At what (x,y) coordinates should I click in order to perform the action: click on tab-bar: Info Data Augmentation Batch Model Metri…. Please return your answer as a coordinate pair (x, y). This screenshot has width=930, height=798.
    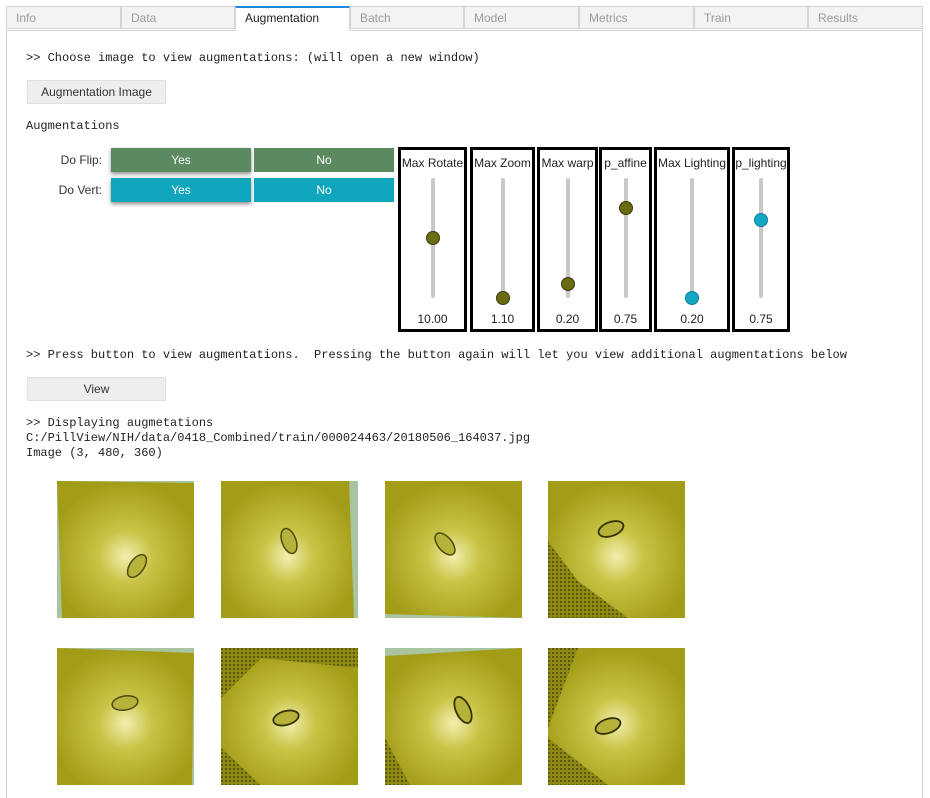
    Looking at the image, I should click on (464, 18).